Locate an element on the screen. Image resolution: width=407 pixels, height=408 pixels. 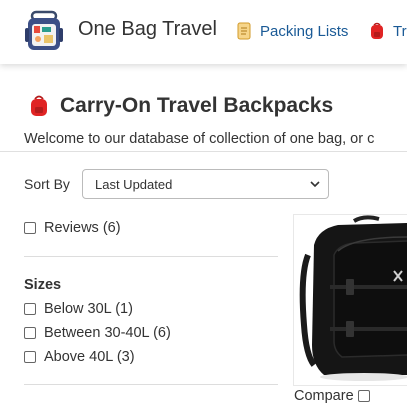
chevron-down-icon is located at coordinates (315, 184).